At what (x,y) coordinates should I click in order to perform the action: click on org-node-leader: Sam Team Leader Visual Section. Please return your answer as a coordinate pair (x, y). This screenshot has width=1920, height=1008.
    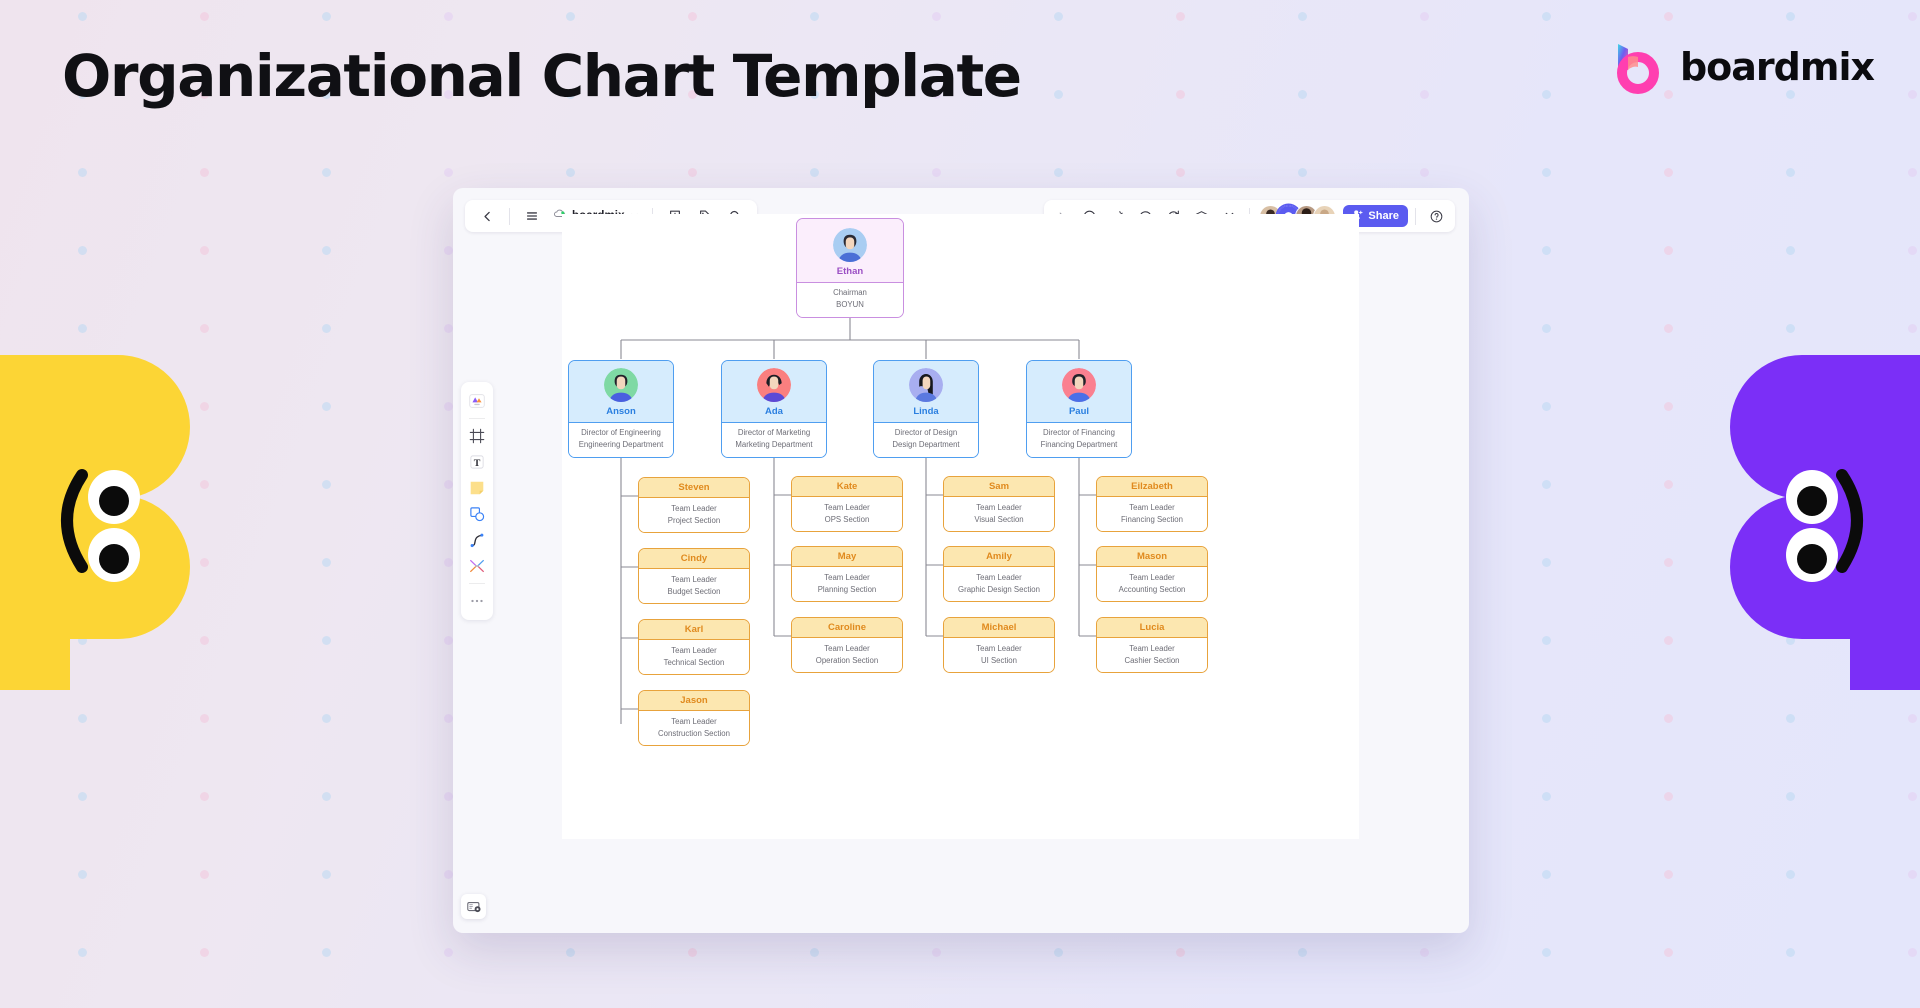
    Looking at the image, I should click on (999, 504).